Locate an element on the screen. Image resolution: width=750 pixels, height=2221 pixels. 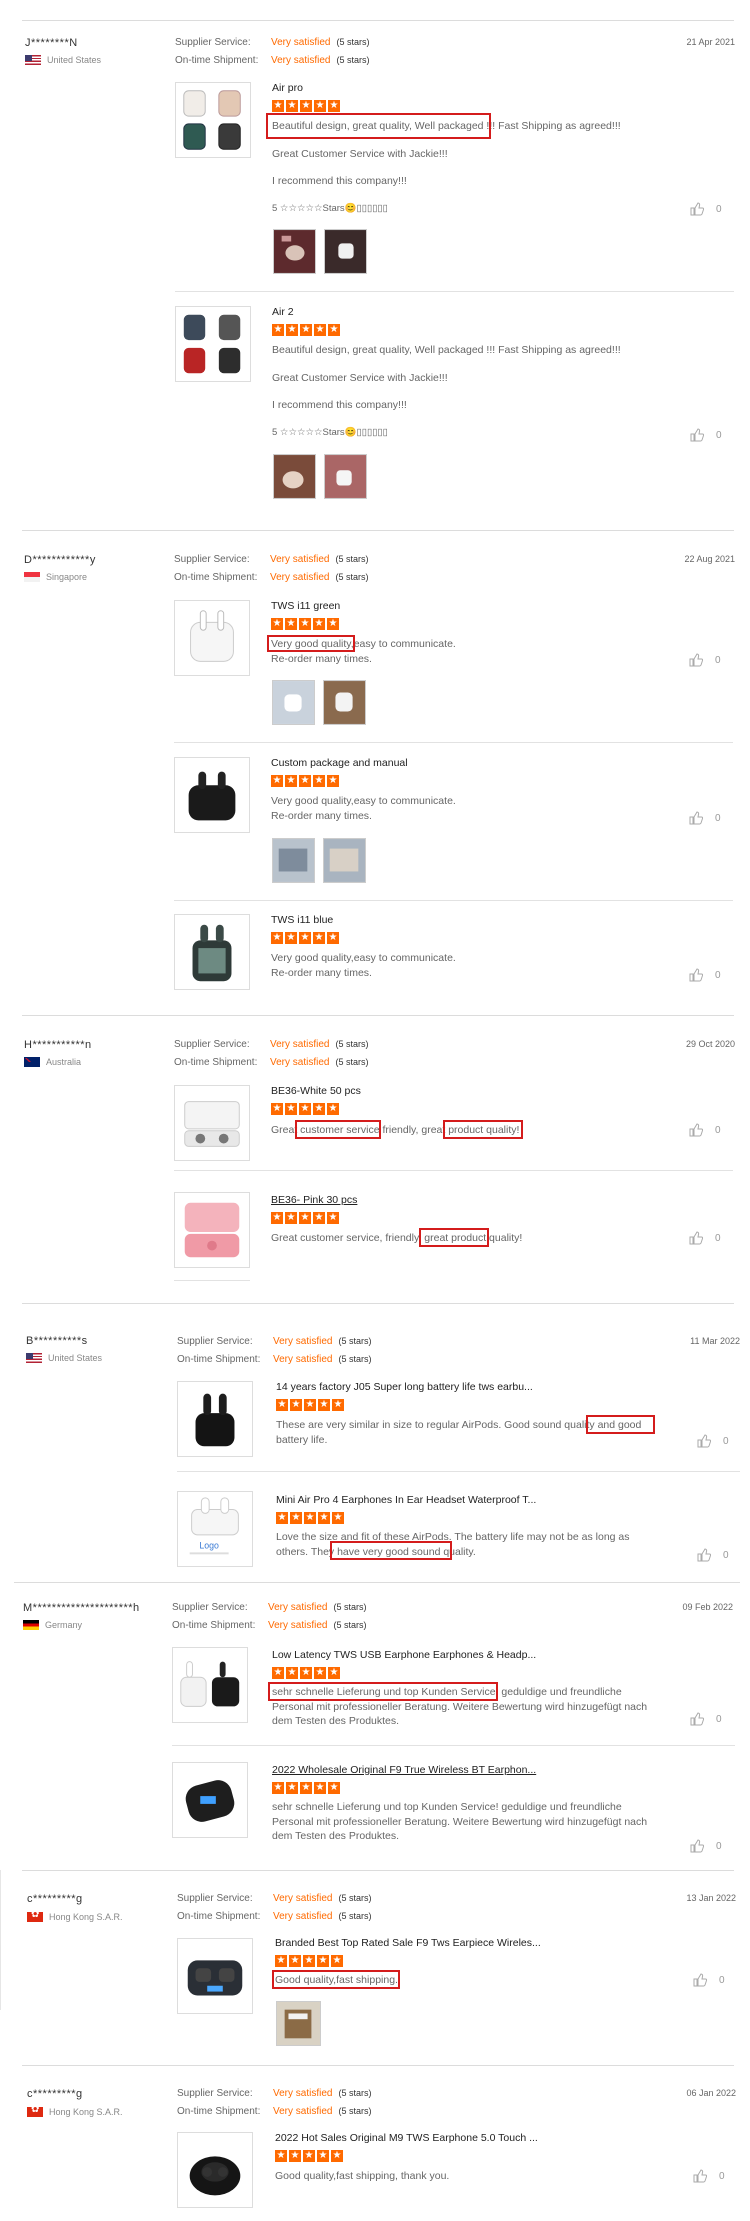
review-text: Good quality,fast shipping, thank you. is located at coordinates (362, 2176).